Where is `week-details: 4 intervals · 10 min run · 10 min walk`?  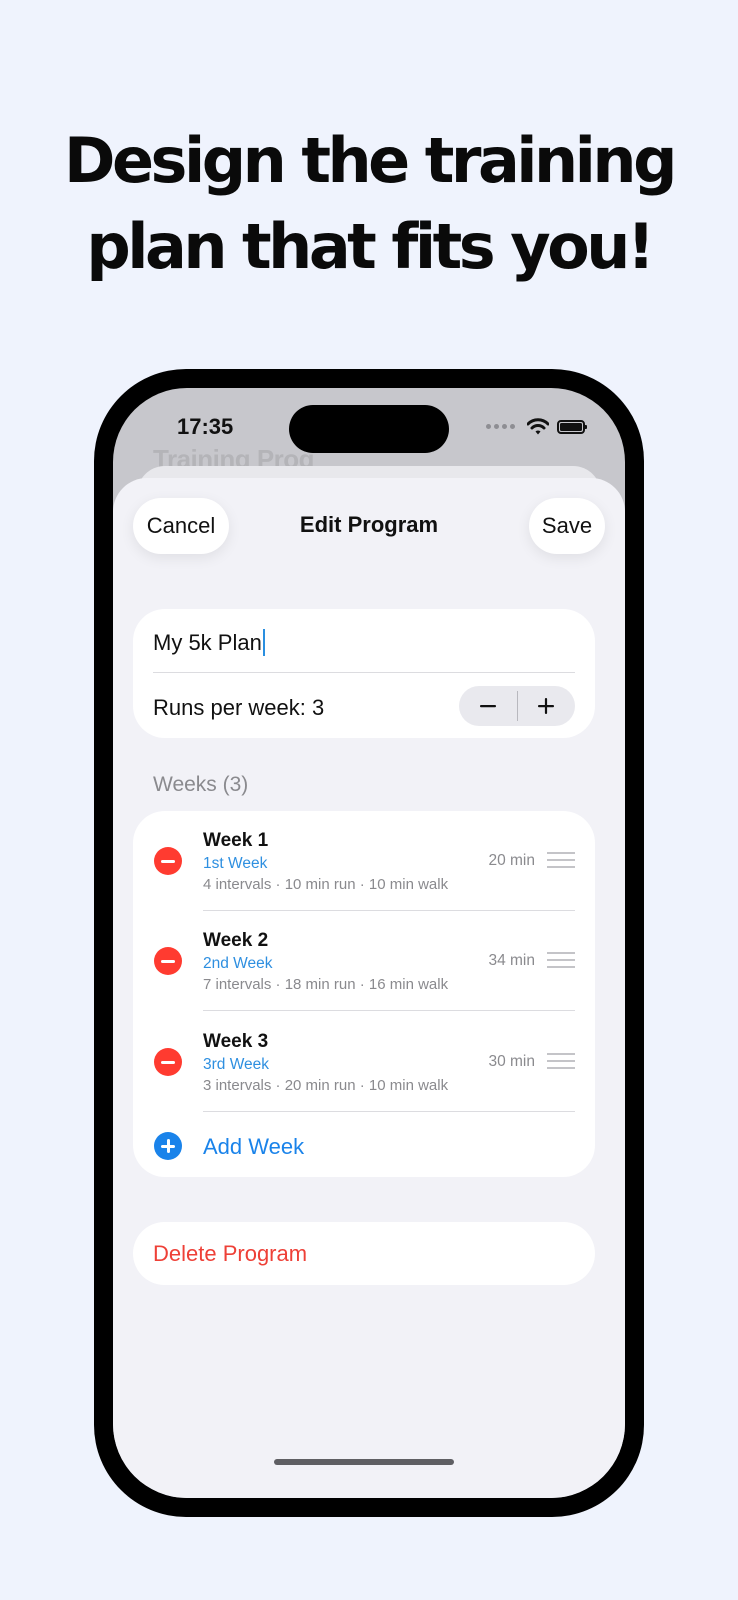 week-details: 4 intervals · 10 min run · 10 min walk is located at coordinates (326, 884).